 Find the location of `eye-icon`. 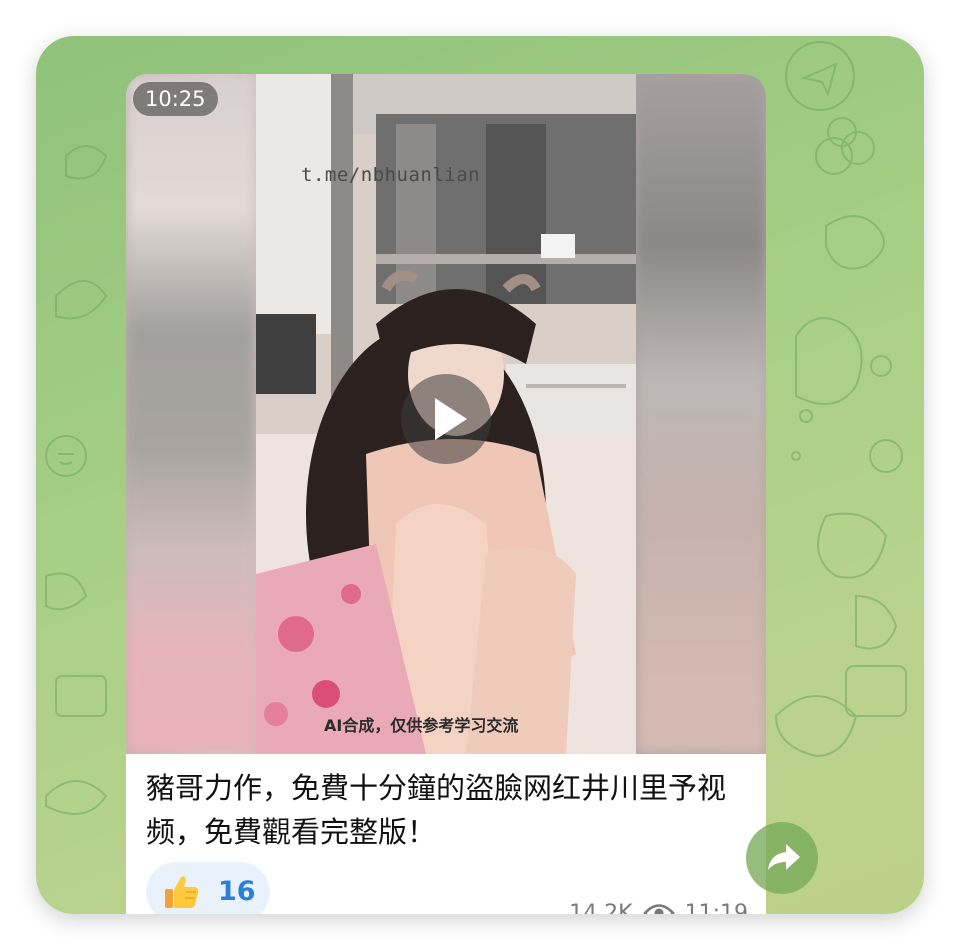

eye-icon is located at coordinates (658, 909).